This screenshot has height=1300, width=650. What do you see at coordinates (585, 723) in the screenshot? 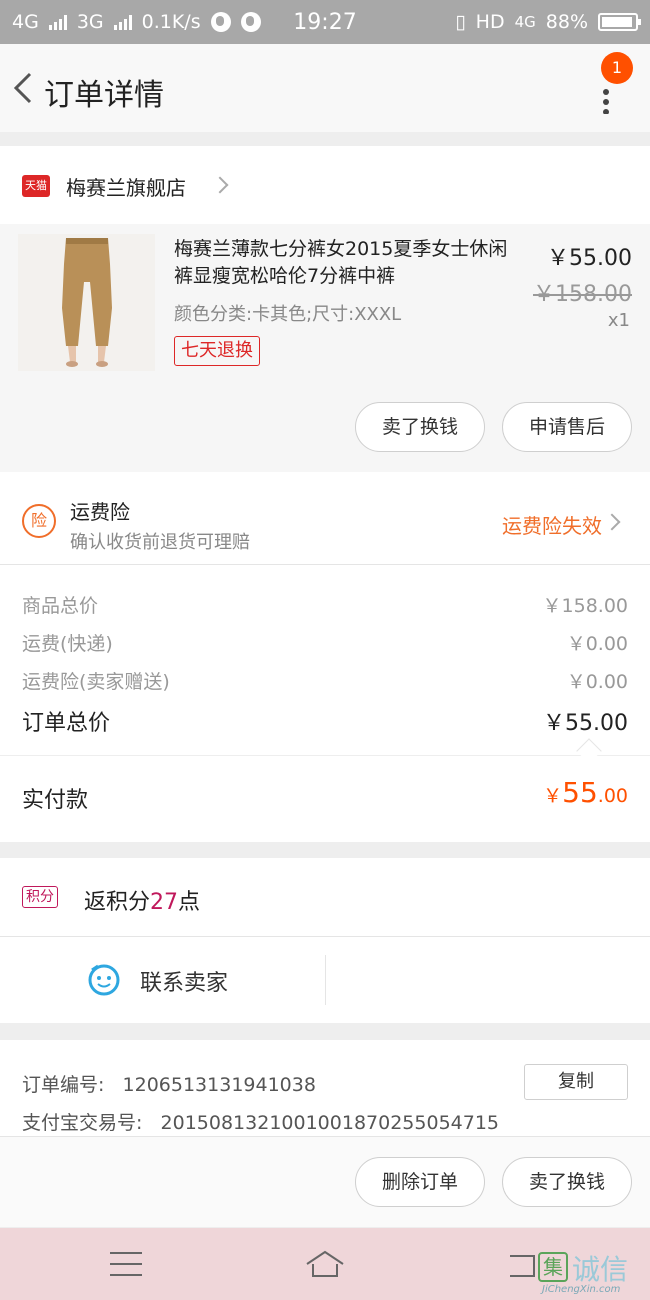
I see `order-total-value: ￥55.00` at bounding box center [585, 723].